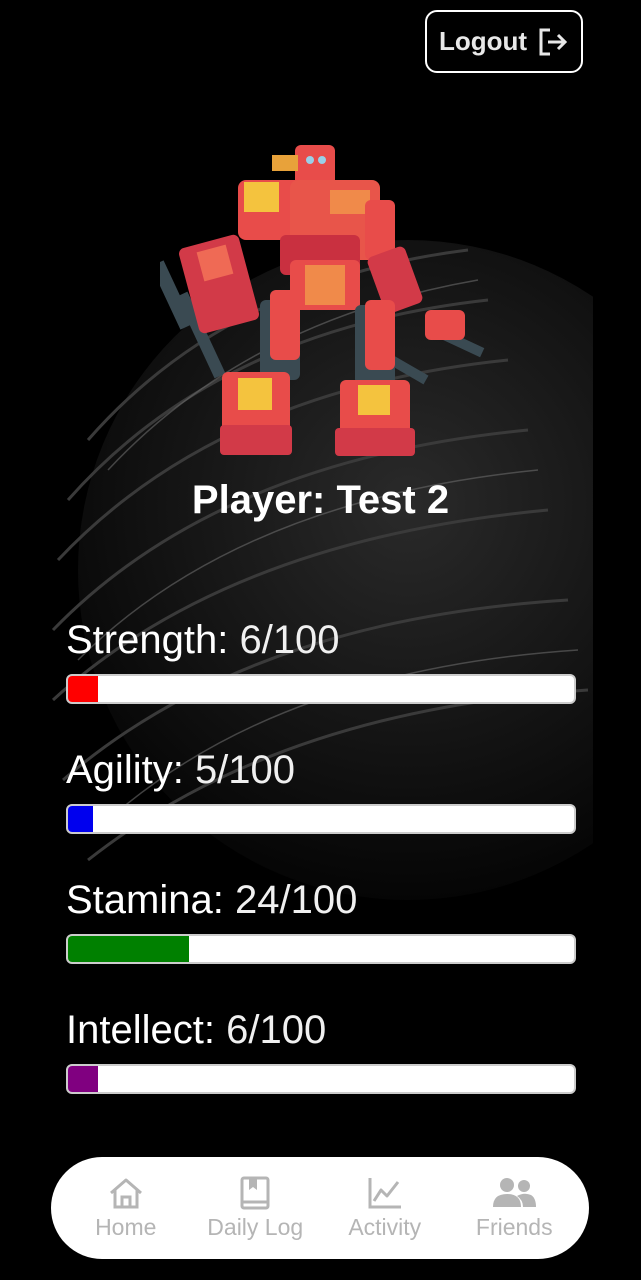  Describe the element at coordinates (255, 1226) in the screenshot. I see `nav-label: Daily Log` at that location.